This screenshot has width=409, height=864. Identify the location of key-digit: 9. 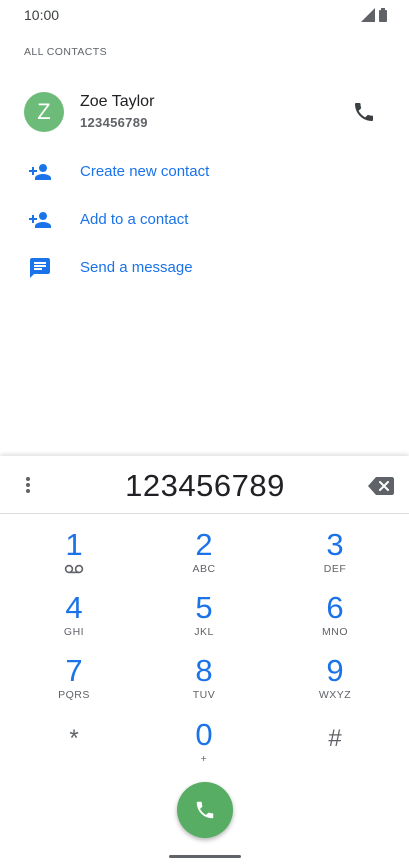
(335, 670).